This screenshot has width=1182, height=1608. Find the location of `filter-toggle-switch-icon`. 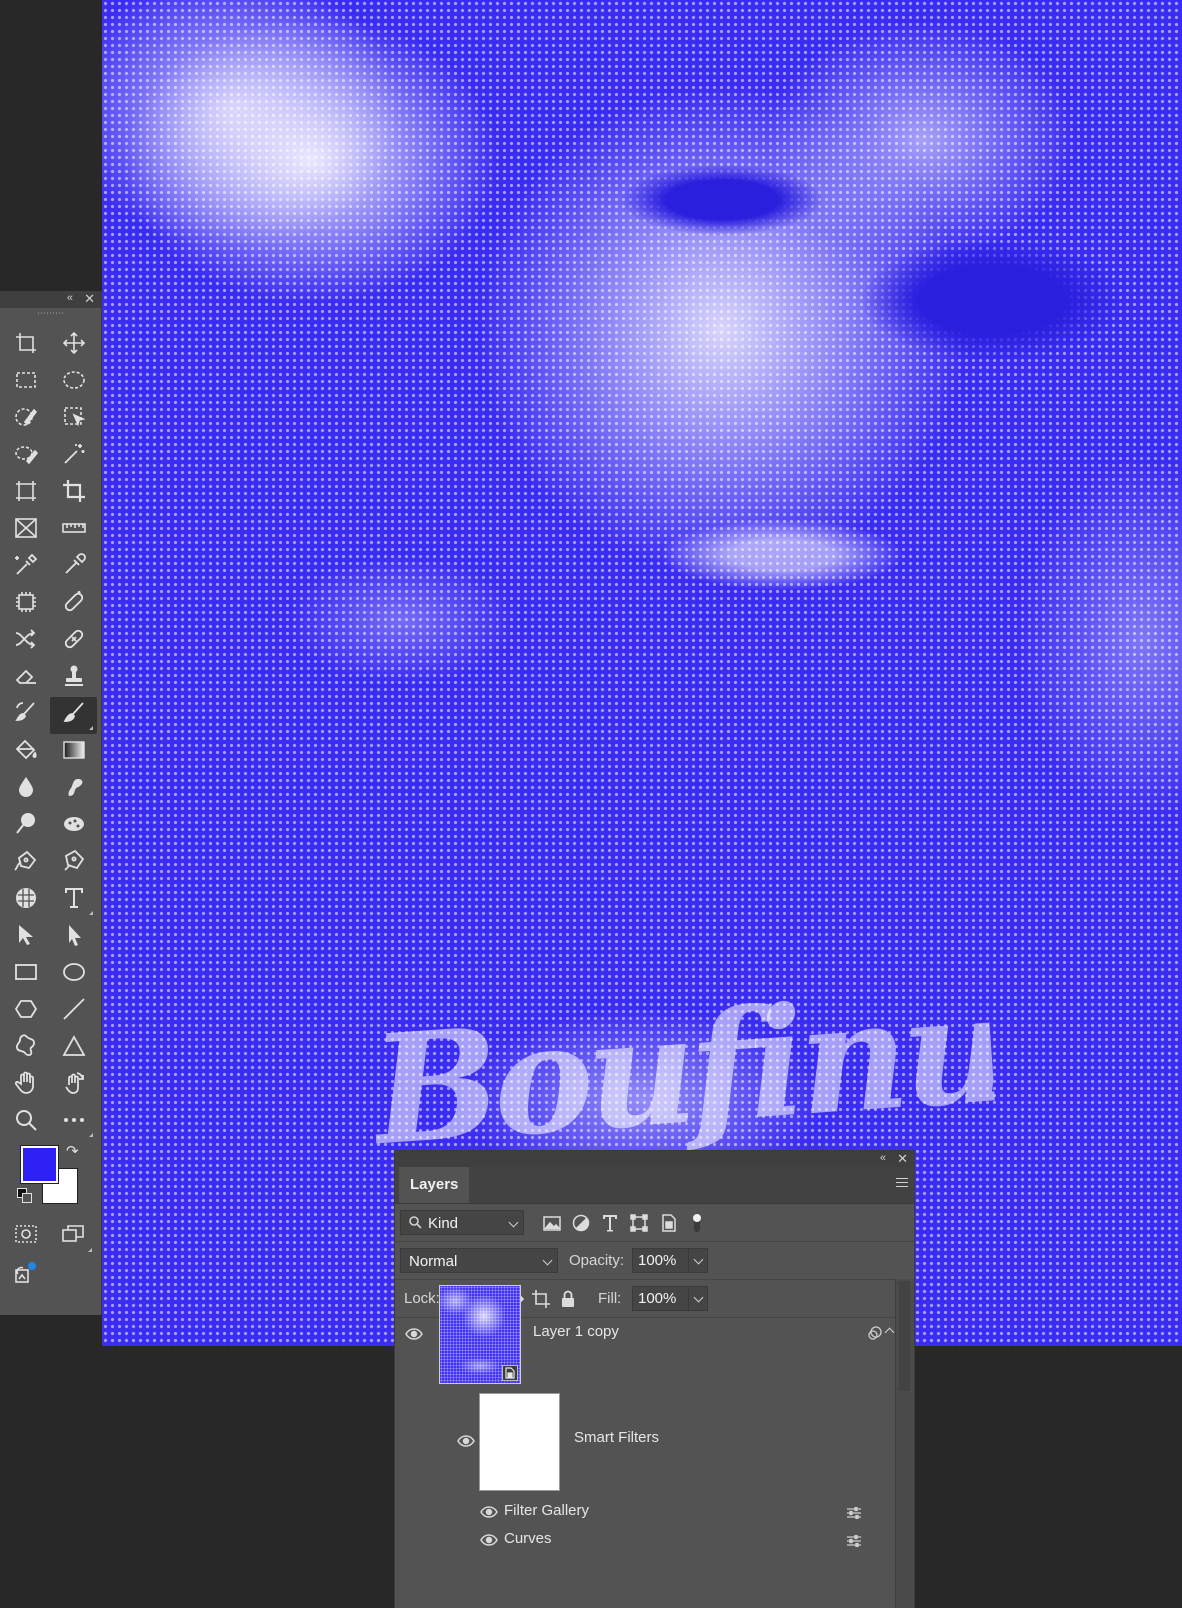

filter-toggle-switch-icon is located at coordinates (697, 1223).